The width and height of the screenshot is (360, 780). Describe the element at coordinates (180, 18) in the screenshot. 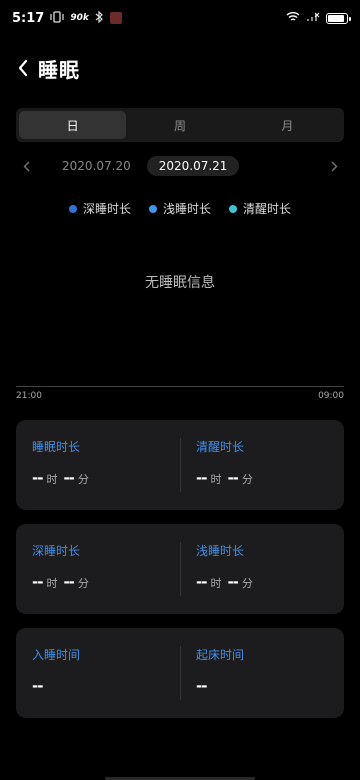

I see `status-bar: 5:17 90k` at that location.